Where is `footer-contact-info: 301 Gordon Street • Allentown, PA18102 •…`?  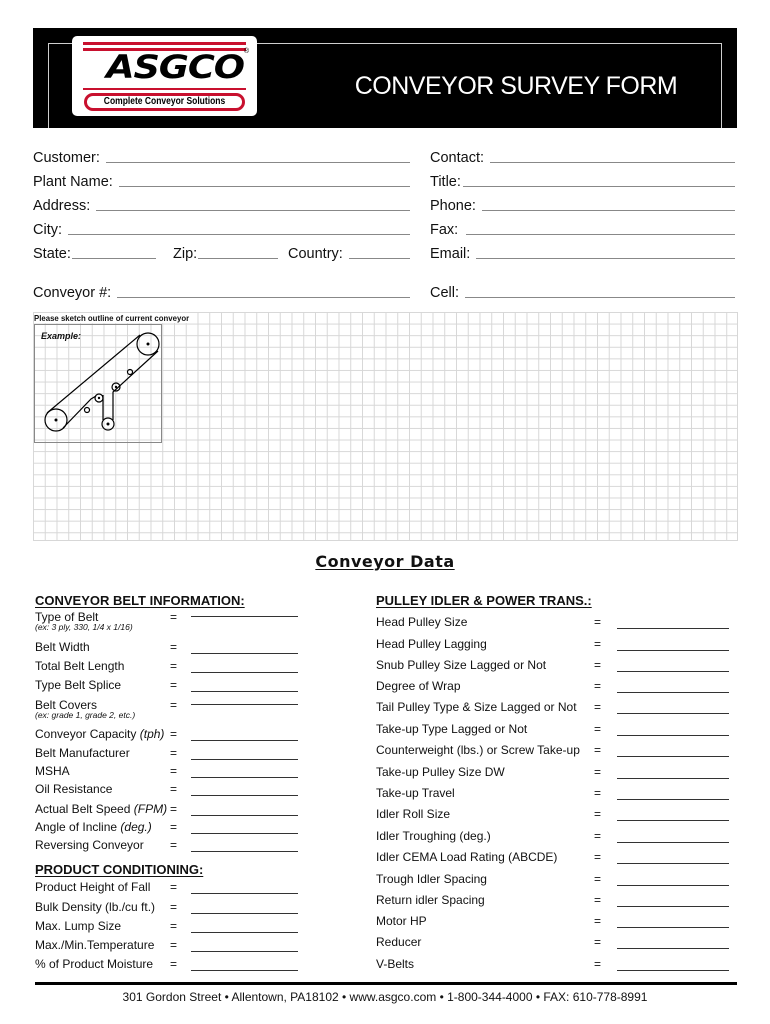 footer-contact-info: 301 Gordon Street • Allentown, PA18102 •… is located at coordinates (385, 997).